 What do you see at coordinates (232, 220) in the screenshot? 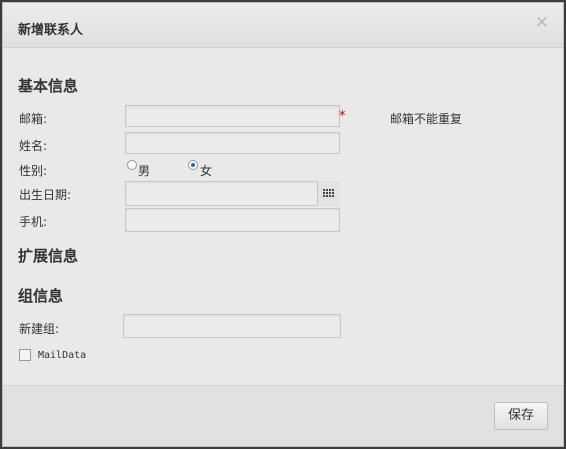
I see `phone-field` at bounding box center [232, 220].